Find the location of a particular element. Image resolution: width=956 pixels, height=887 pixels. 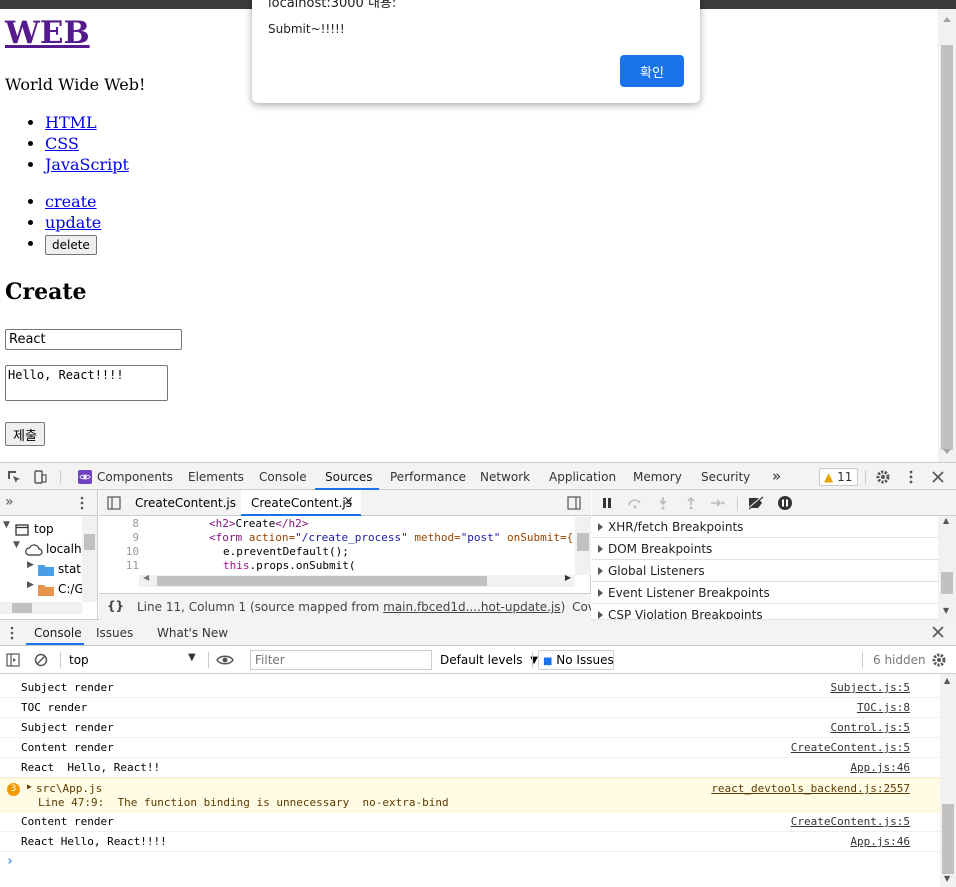

control-list: create update delete is located at coordinates (50, 223).